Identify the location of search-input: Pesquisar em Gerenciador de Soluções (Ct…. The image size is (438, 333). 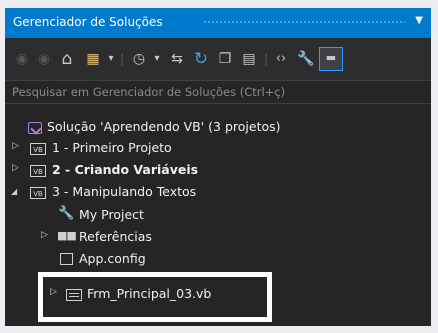
(218, 92).